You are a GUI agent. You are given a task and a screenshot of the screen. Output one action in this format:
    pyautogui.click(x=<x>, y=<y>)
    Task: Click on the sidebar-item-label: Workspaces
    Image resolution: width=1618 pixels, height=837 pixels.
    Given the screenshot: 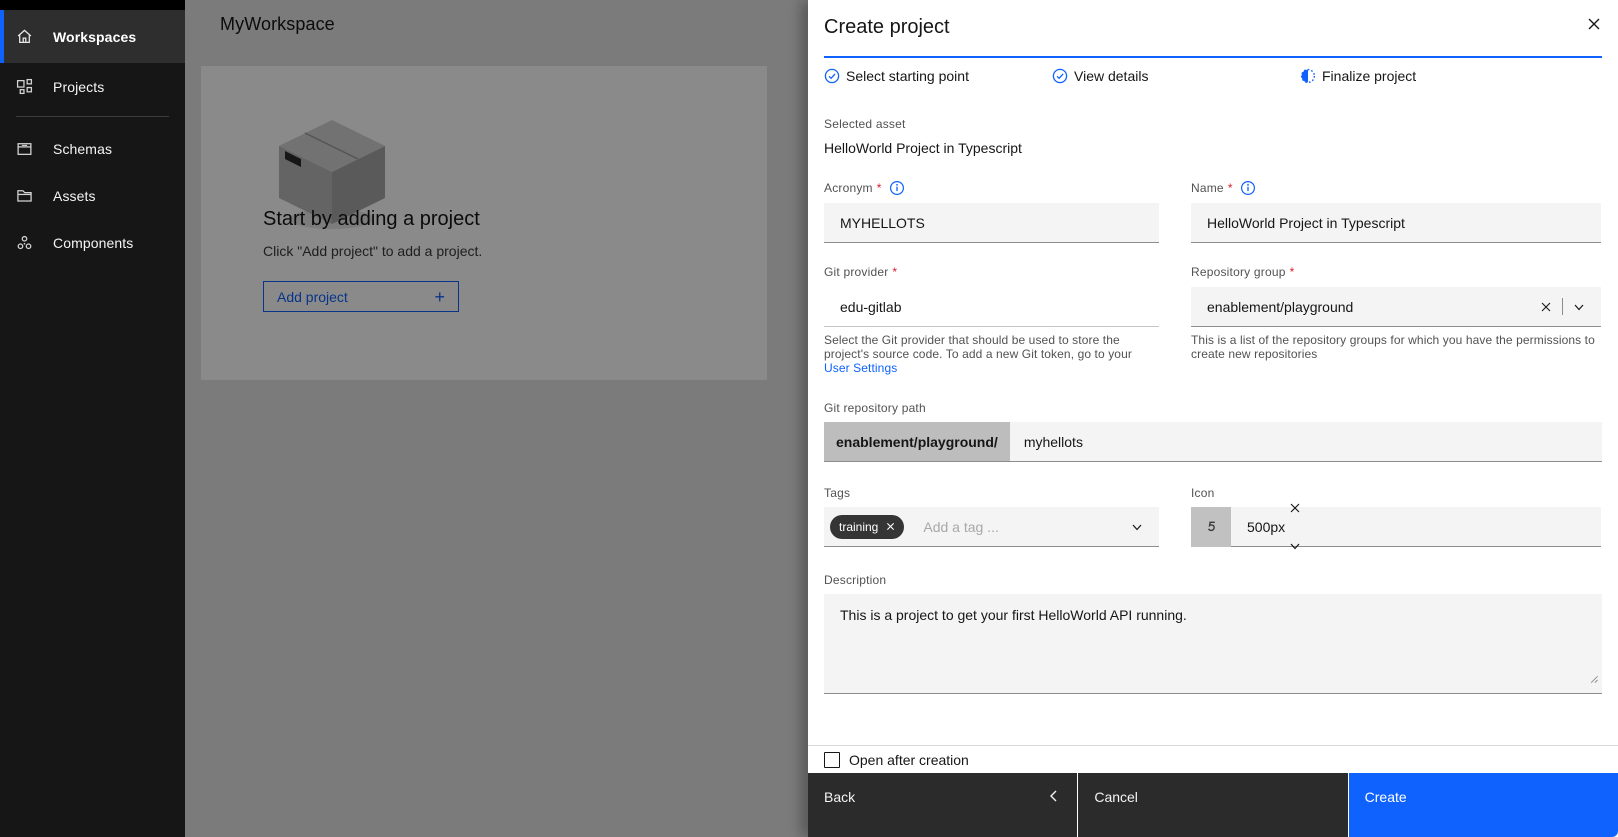 What is the action you would take?
    pyautogui.click(x=95, y=36)
    